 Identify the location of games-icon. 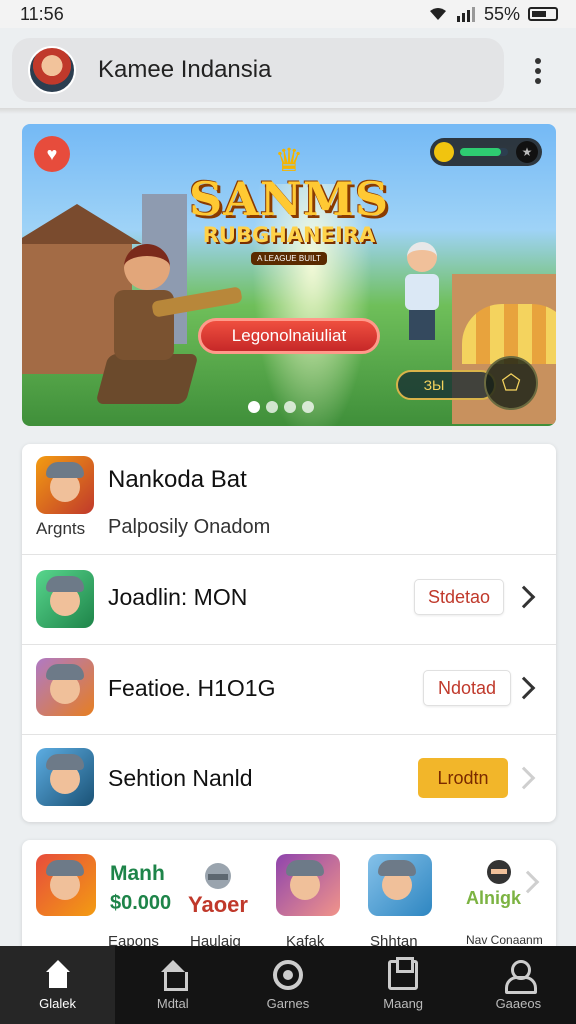
(287, 974).